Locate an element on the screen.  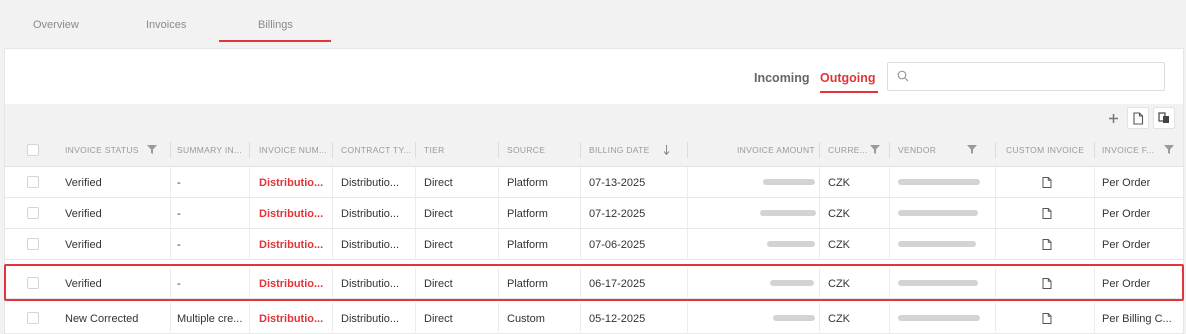
billing-date-cell: 07-13-2025 is located at coordinates (617, 182).